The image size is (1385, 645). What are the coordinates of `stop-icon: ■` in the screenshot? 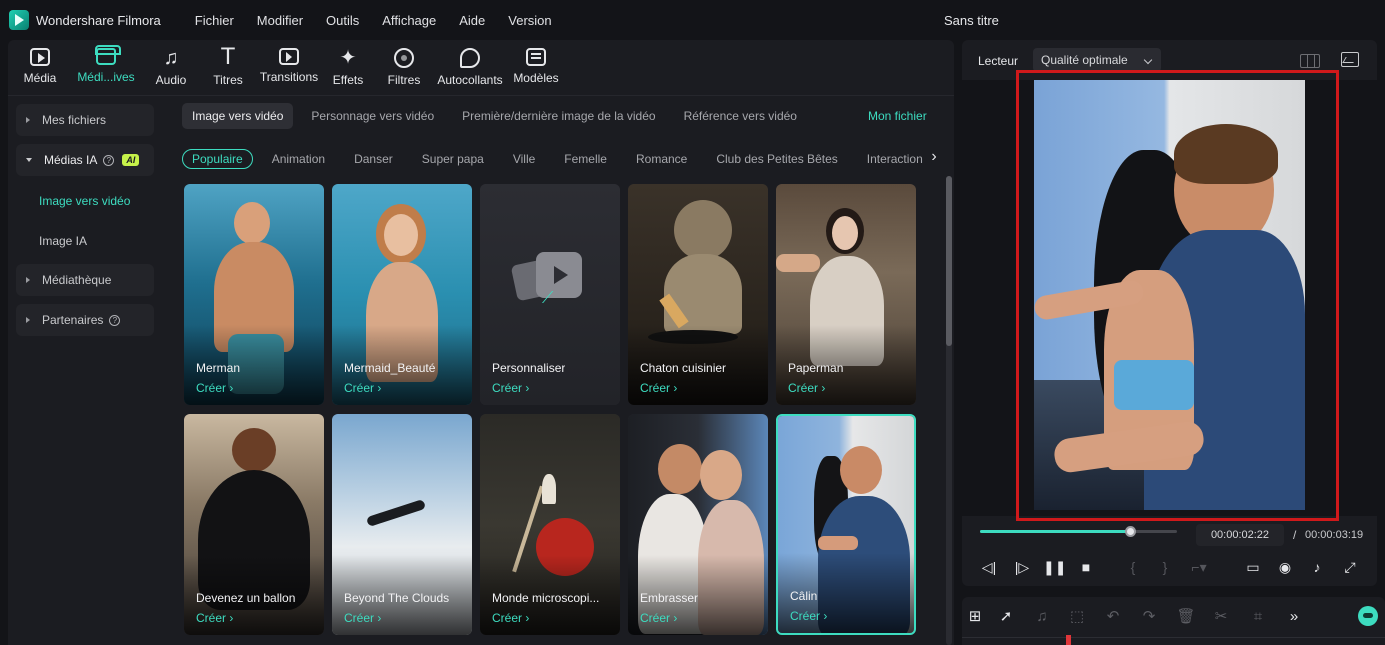 It's located at (1086, 567).